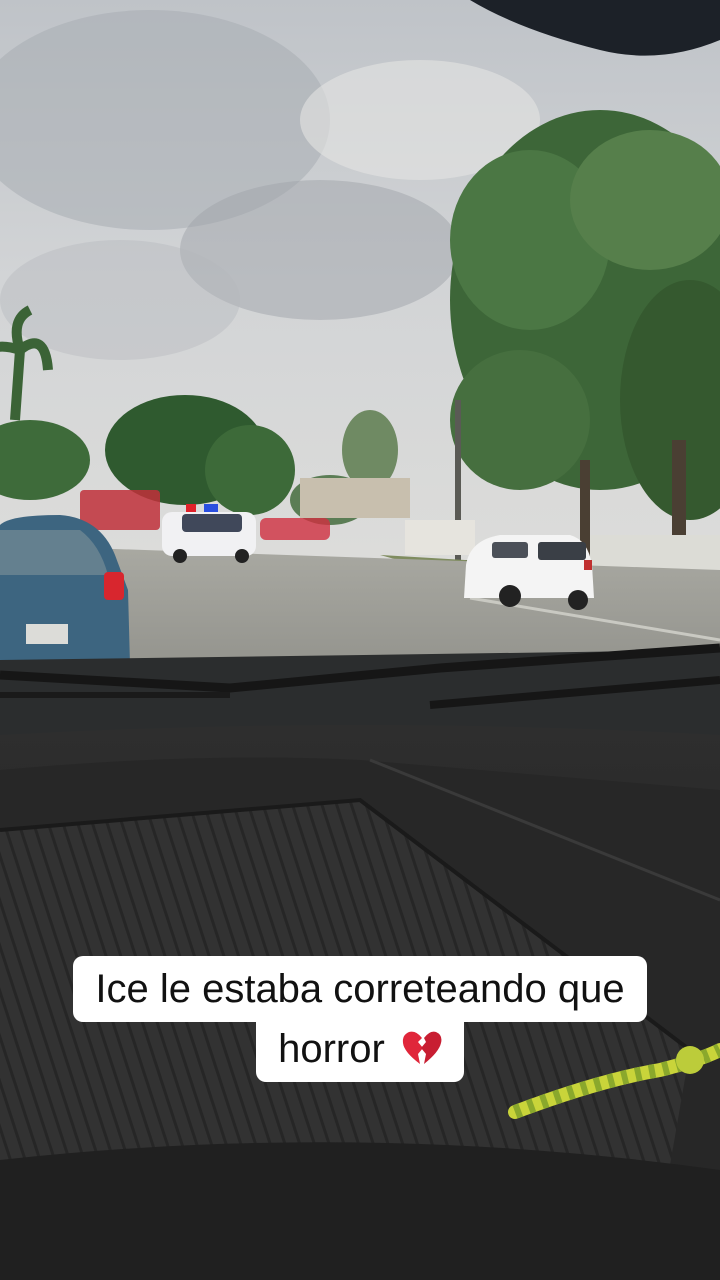 The height and width of the screenshot is (1280, 720). I want to click on caption-line-2: horror, so click(360, 1050).